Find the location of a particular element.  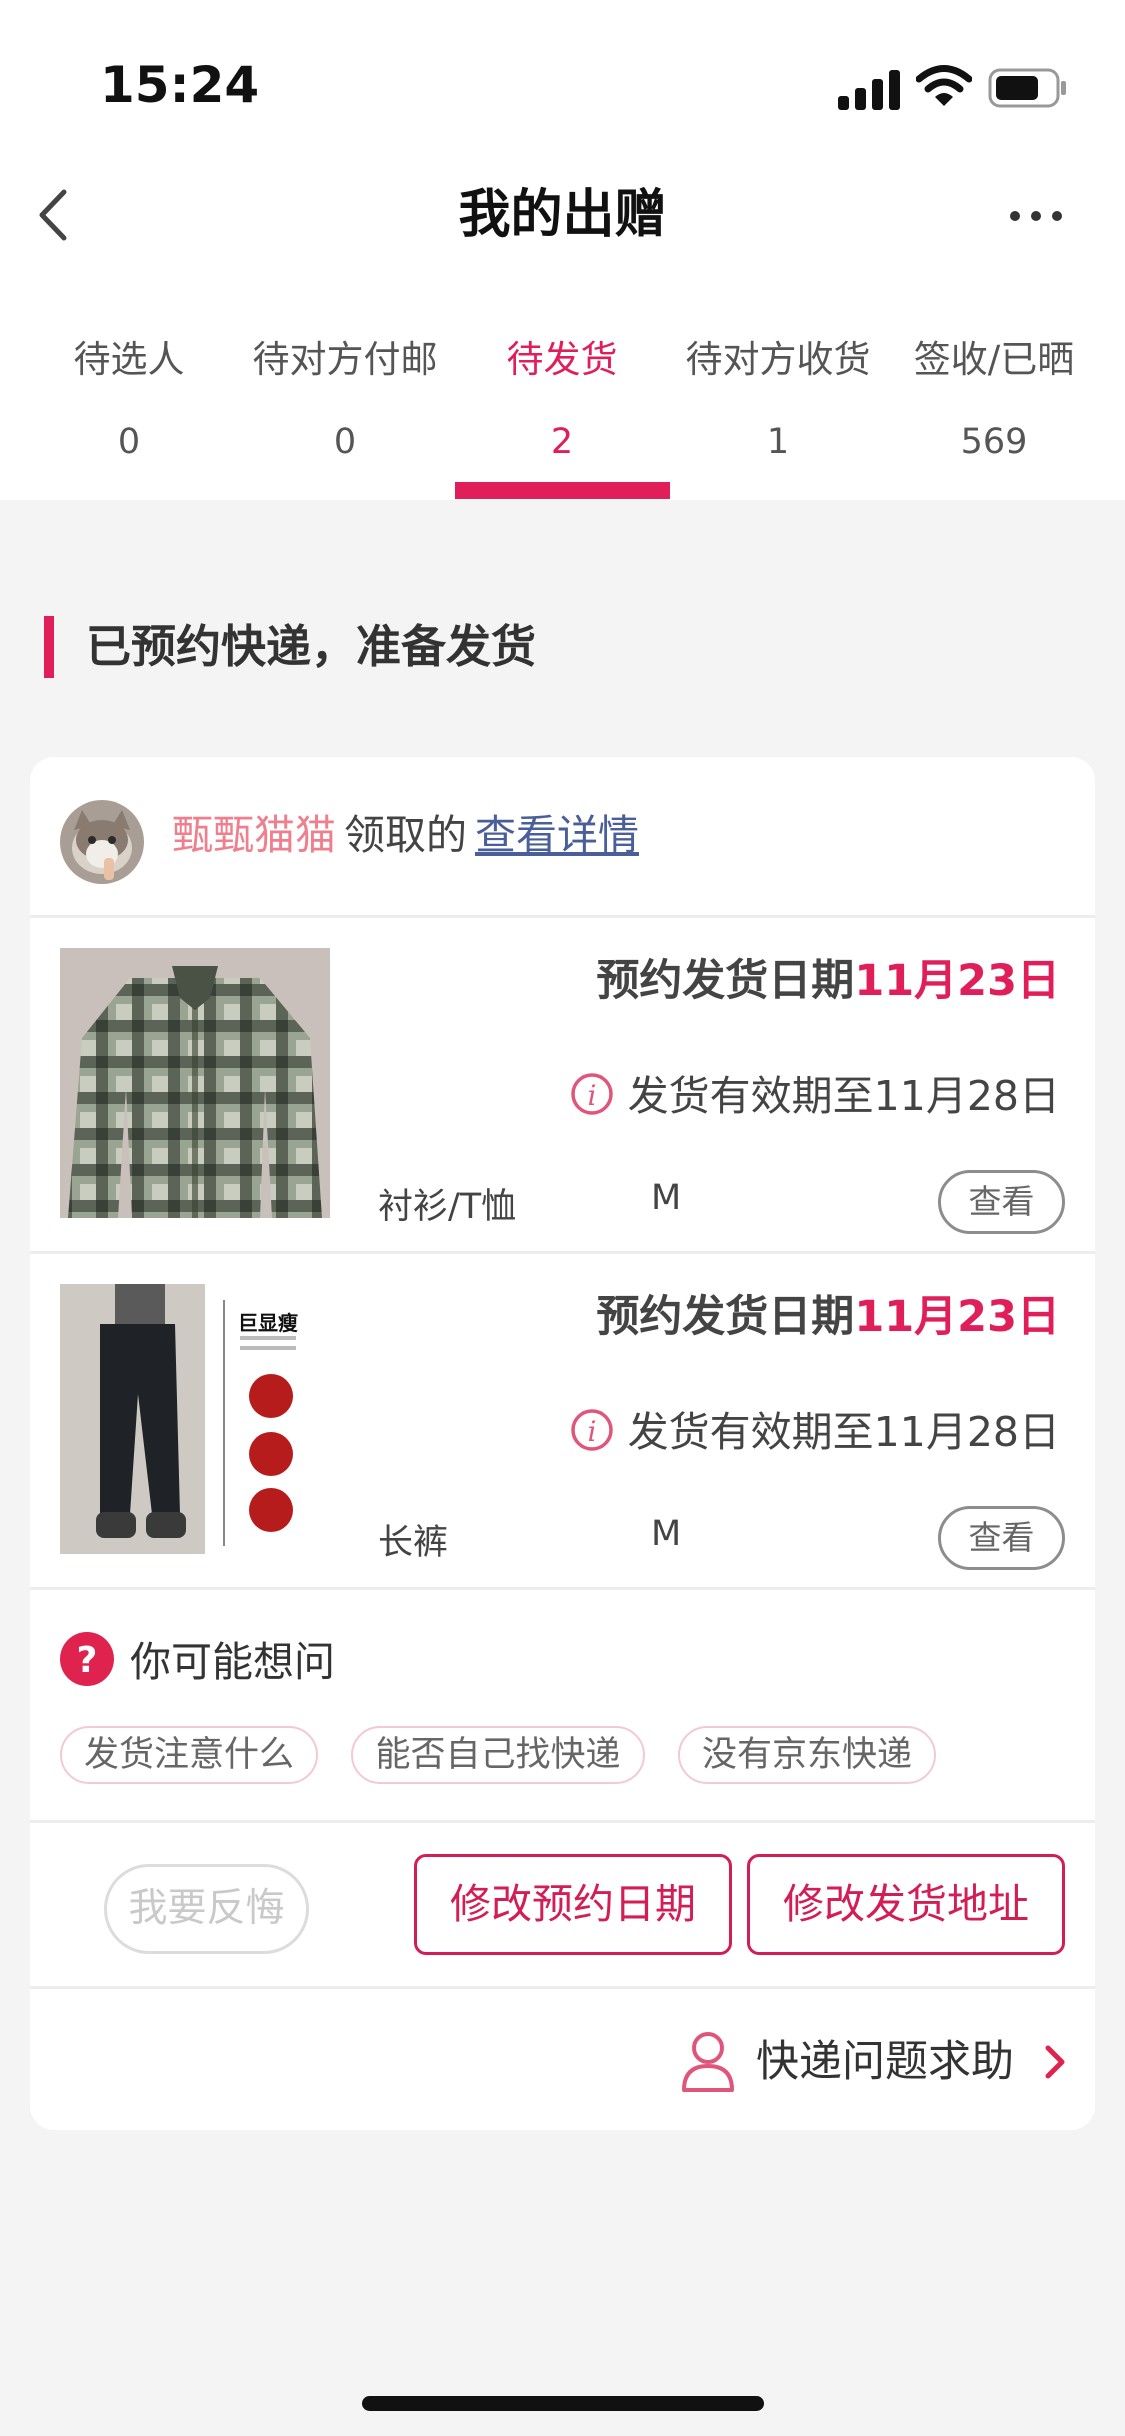

tab-pending-select: 待选人 0 is located at coordinates (129, 401).